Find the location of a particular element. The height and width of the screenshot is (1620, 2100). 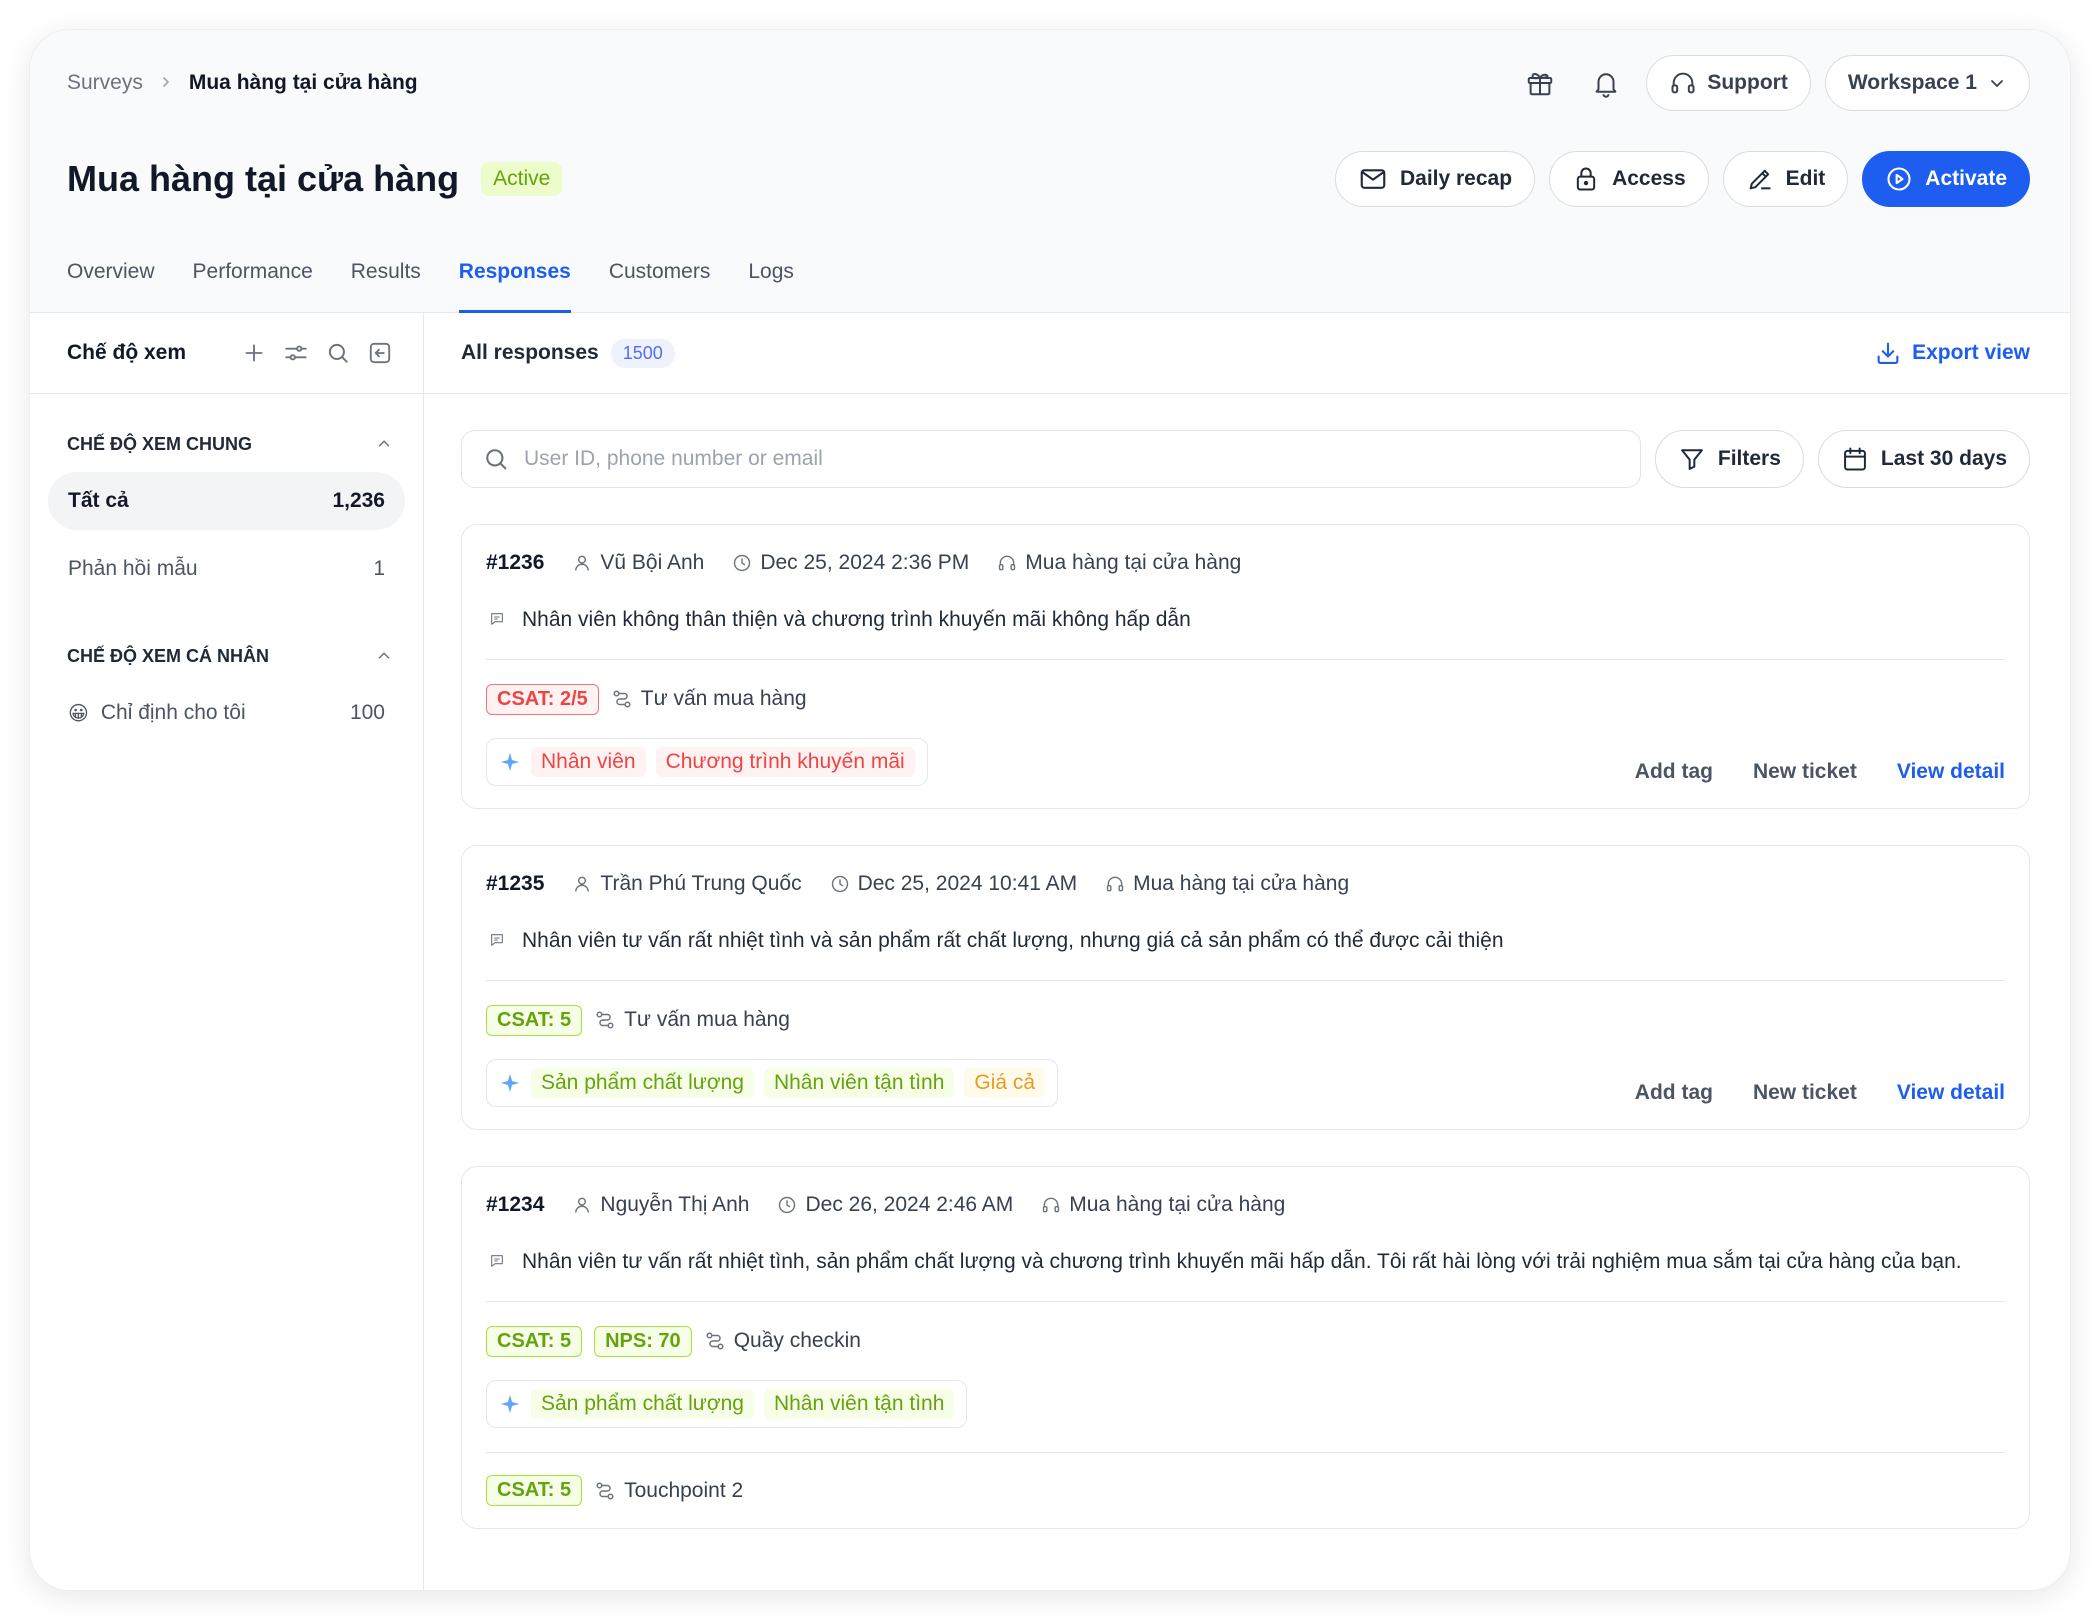

export-view-button: Export view is located at coordinates (1952, 353).